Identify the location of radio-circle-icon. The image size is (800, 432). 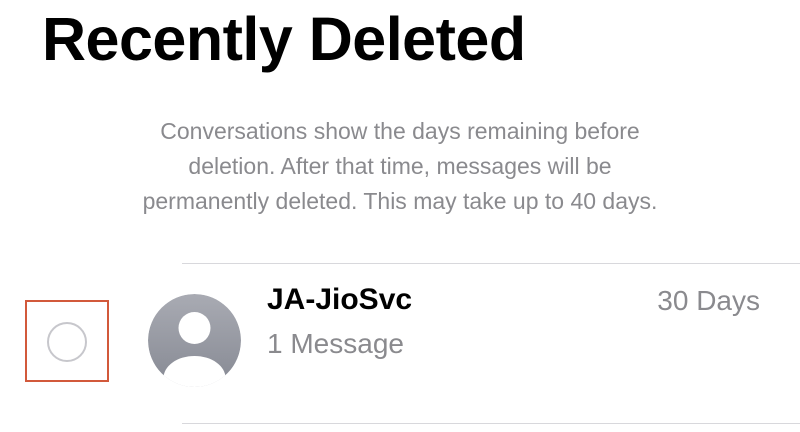
(67, 342).